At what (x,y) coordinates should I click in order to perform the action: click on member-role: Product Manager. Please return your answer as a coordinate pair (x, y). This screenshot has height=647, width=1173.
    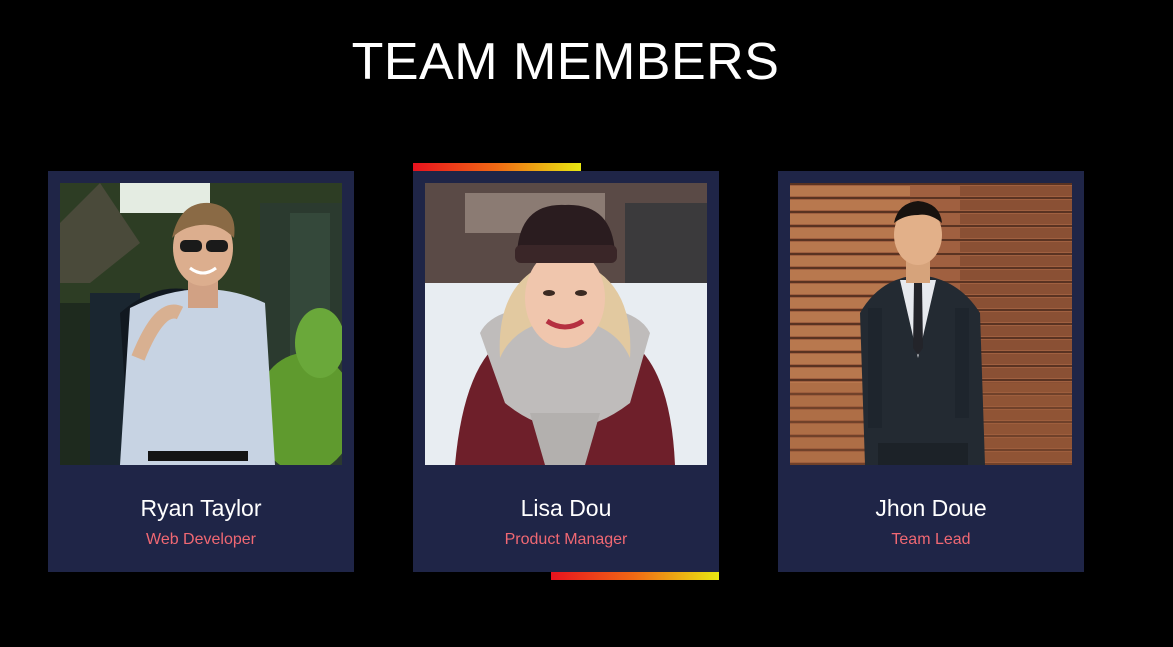
    Looking at the image, I should click on (566, 539).